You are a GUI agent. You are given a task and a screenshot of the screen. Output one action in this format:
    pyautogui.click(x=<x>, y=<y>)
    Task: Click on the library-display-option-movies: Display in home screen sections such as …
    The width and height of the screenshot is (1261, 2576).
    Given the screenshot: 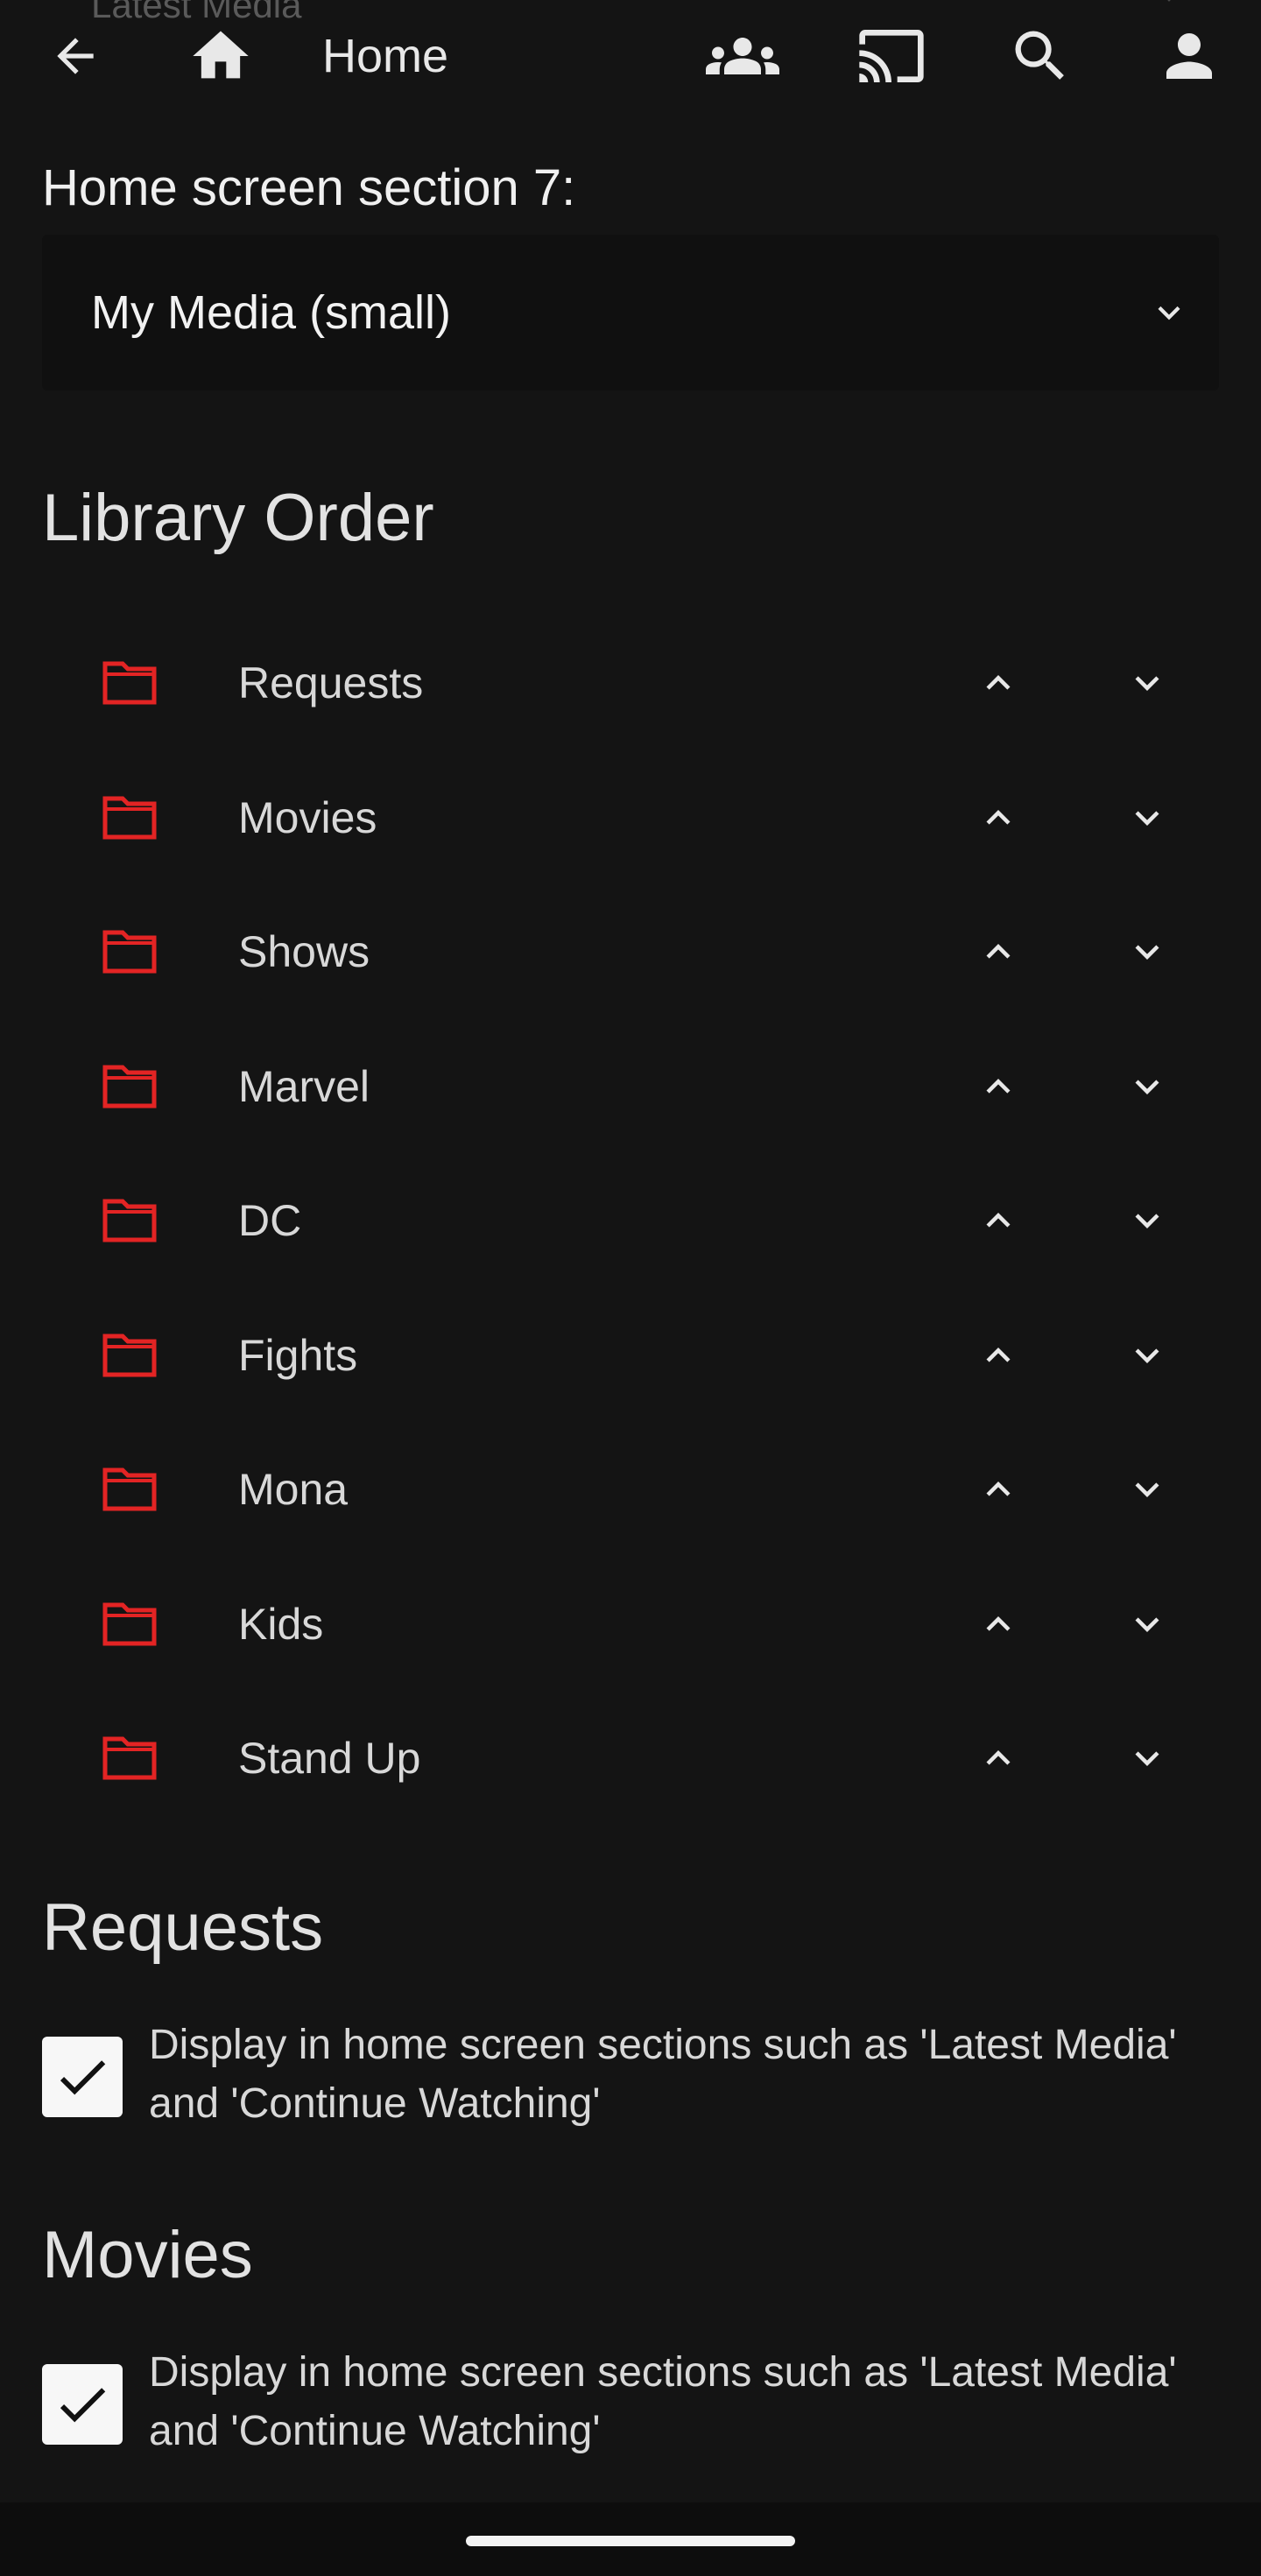 What is the action you would take?
    pyautogui.click(x=630, y=2404)
    